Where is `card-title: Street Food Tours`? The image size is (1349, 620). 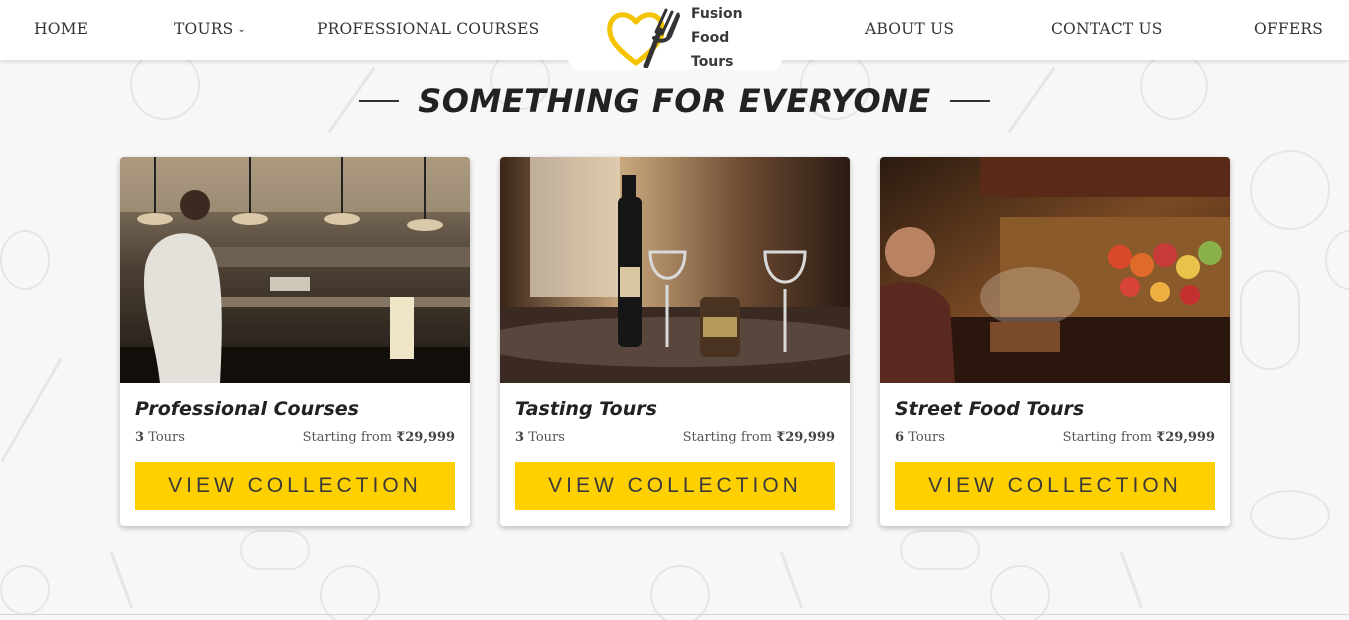
card-title: Street Food Tours is located at coordinates (990, 409).